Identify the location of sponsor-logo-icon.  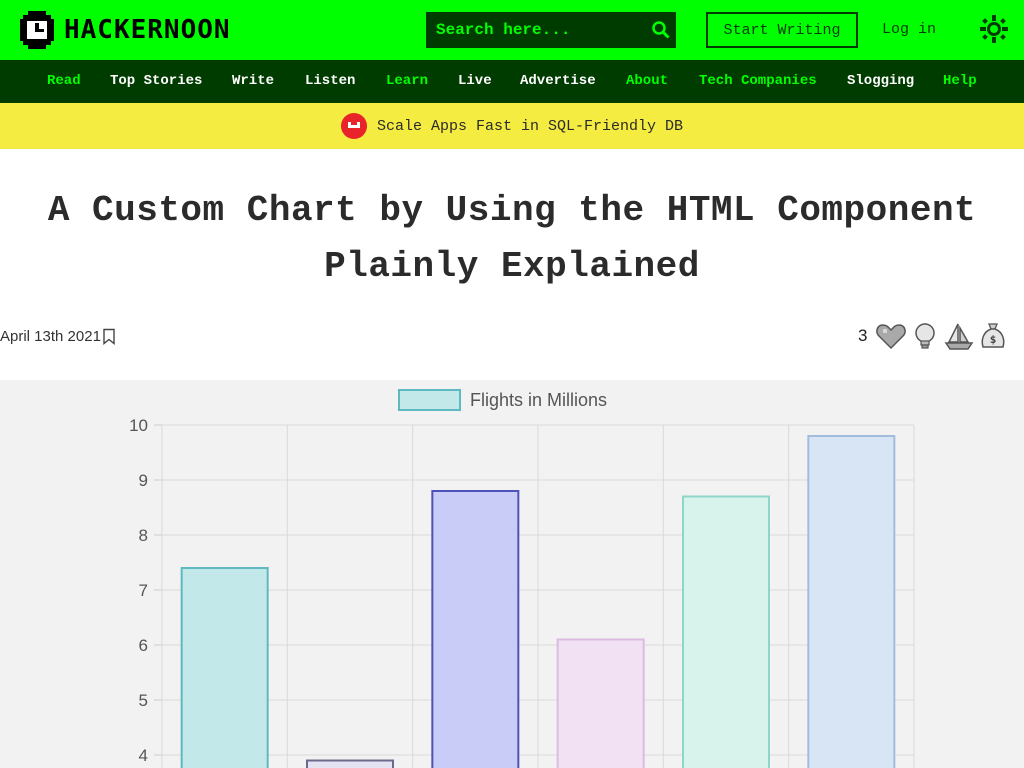
(353, 126).